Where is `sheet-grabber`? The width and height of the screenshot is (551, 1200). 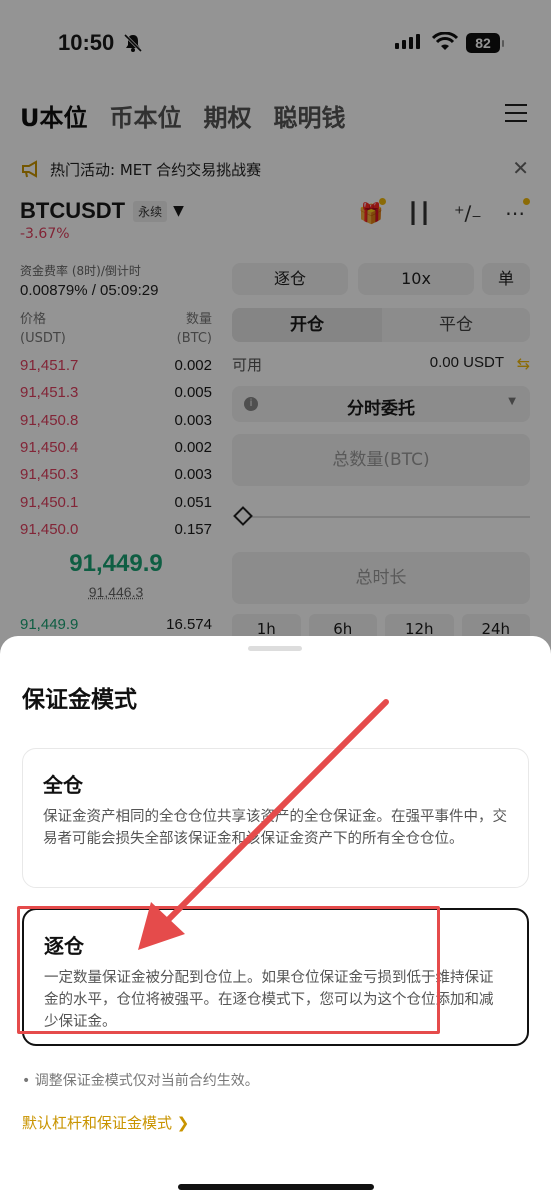
sheet-grabber is located at coordinates (275, 648).